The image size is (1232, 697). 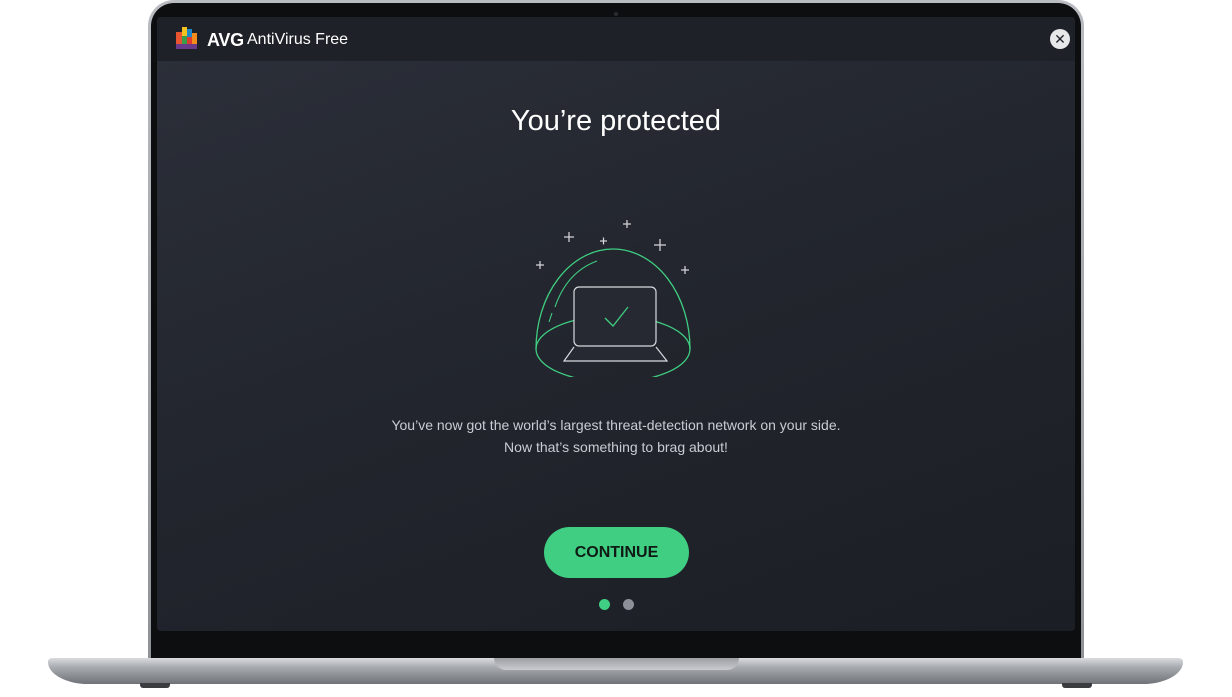 I want to click on laptop-base, so click(x=615, y=671).